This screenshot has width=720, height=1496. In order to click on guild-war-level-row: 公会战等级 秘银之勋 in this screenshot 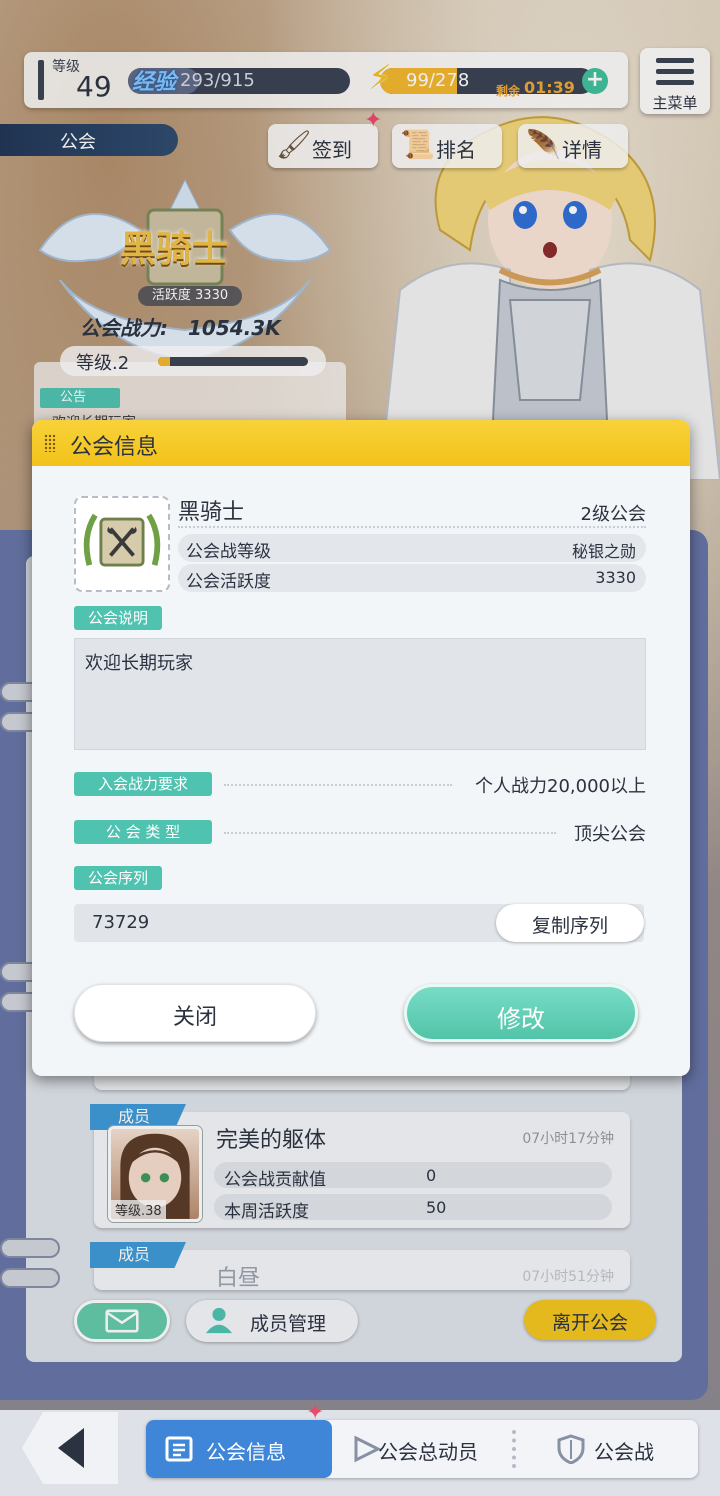, I will do `click(412, 548)`.